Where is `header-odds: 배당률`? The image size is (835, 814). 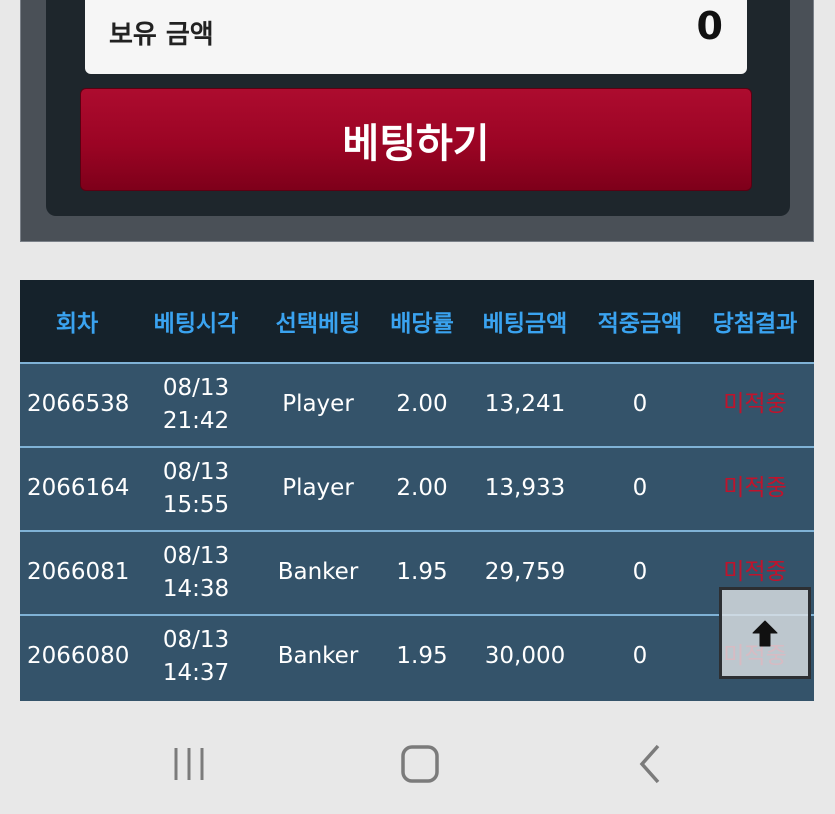 header-odds: 배당률 is located at coordinates (422, 321).